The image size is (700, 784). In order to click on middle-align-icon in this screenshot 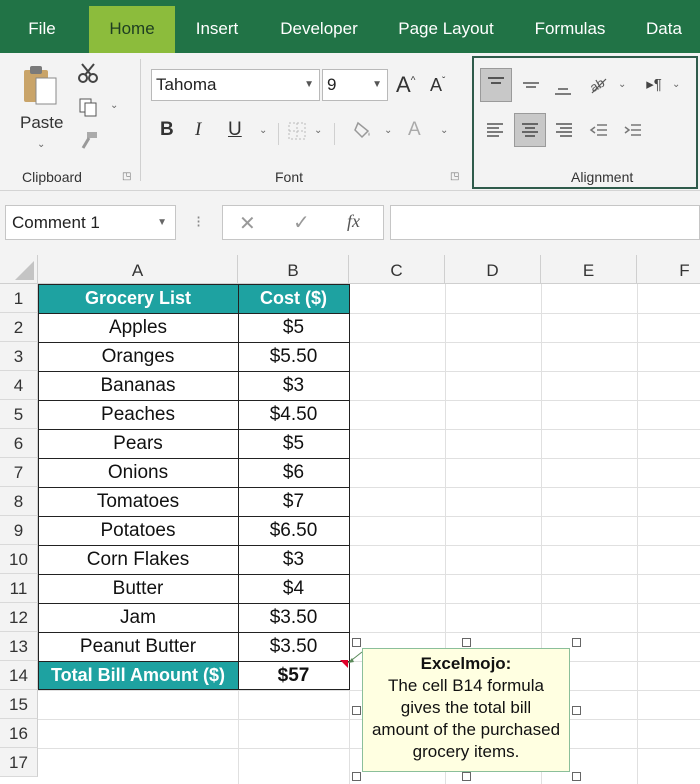, I will do `click(531, 85)`.